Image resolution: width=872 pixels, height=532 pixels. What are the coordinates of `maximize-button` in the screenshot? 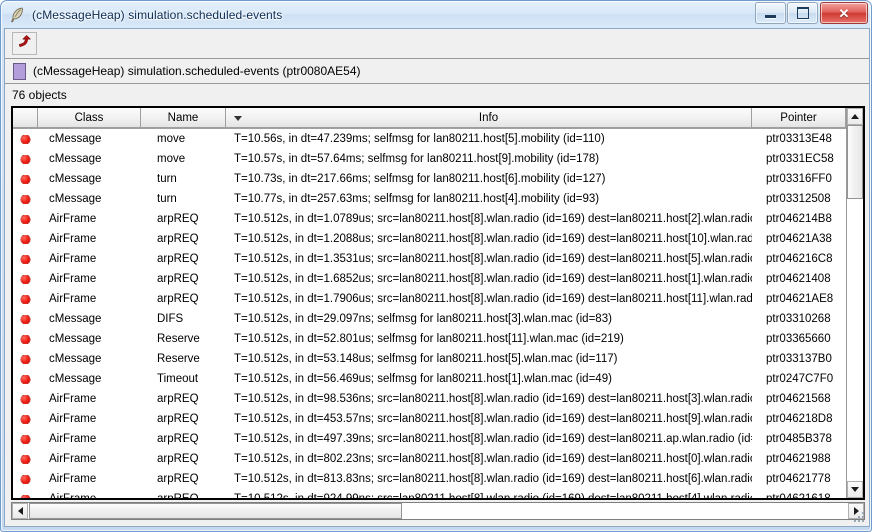 It's located at (802, 13).